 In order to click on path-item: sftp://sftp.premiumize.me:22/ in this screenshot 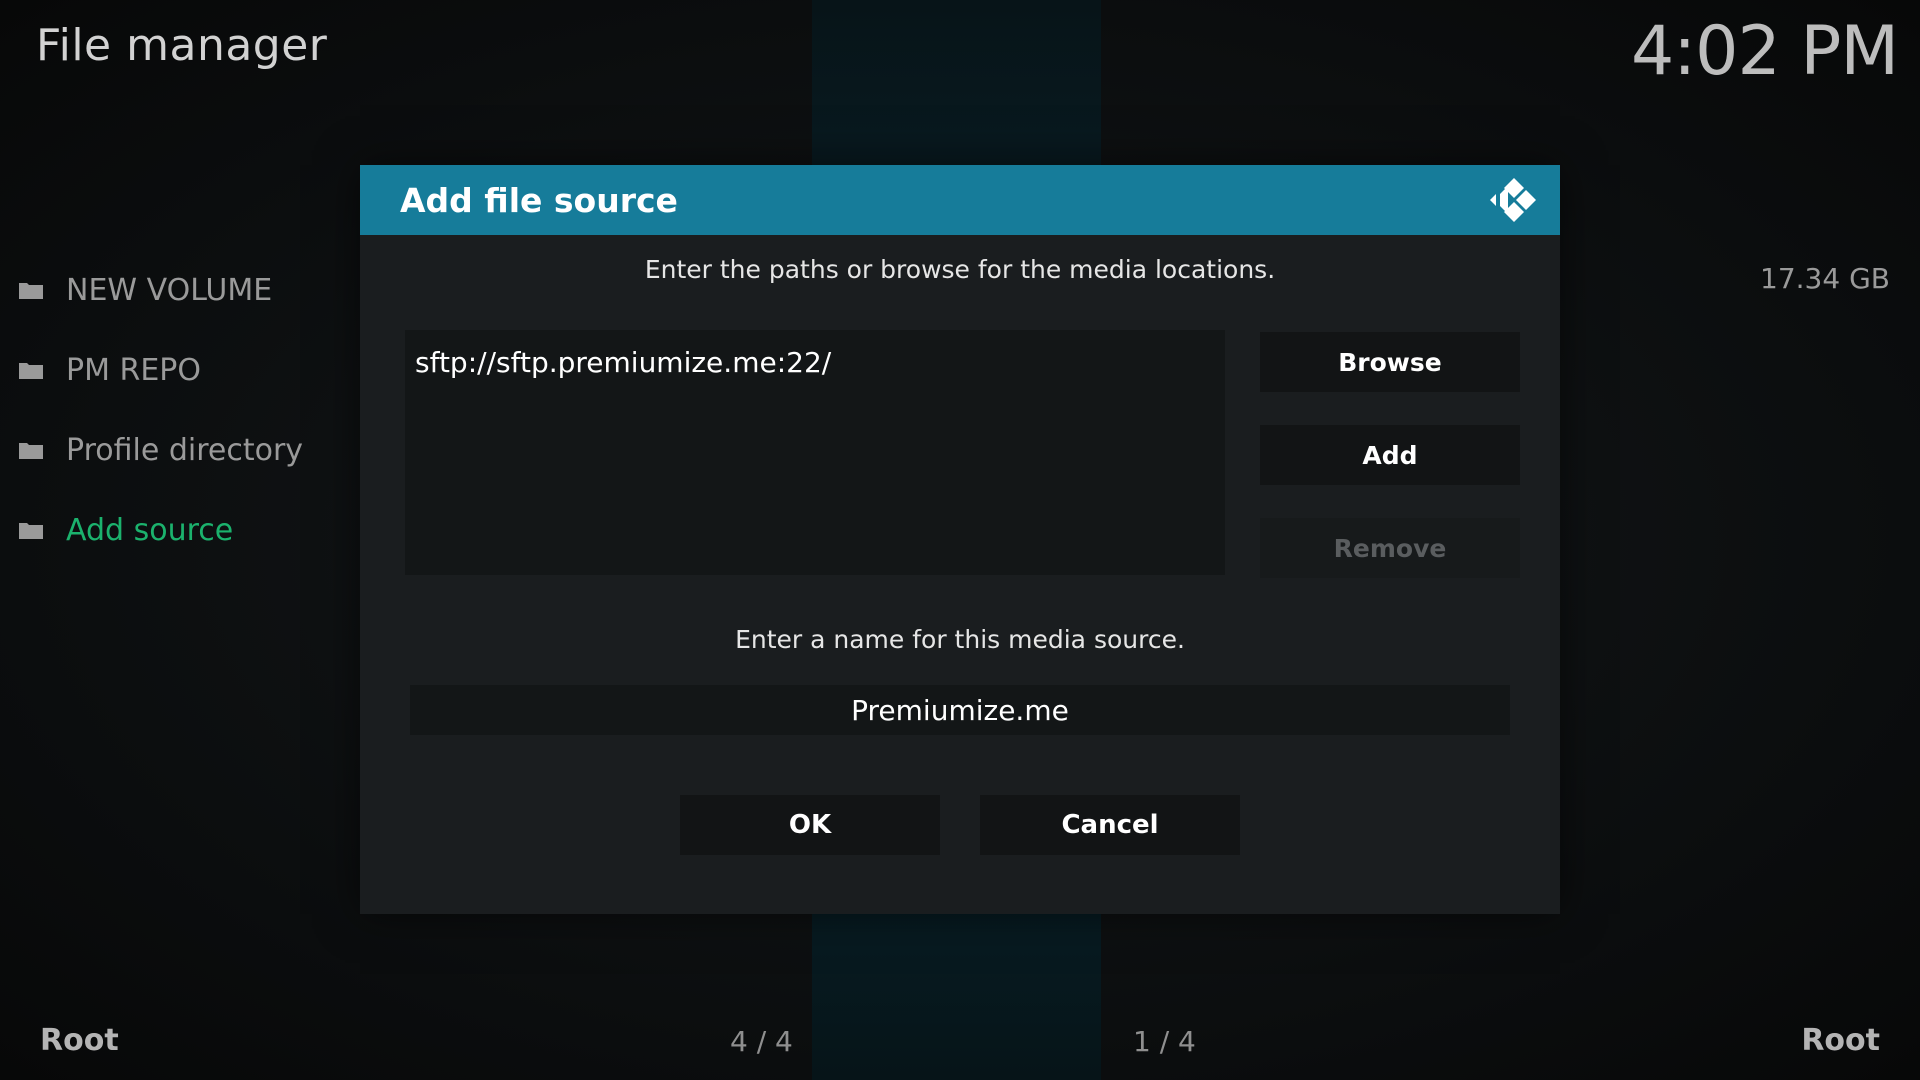, I will do `click(815, 362)`.